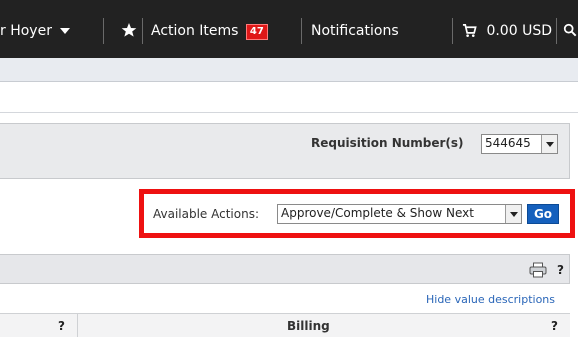 The height and width of the screenshot is (337, 578). What do you see at coordinates (77, 325) in the screenshot?
I see `column-divider` at bounding box center [77, 325].